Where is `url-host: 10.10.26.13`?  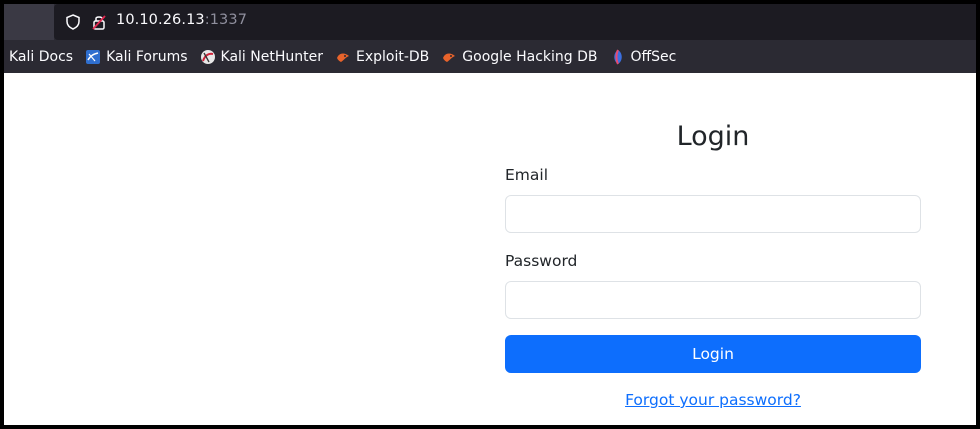 url-host: 10.10.26.13 is located at coordinates (160, 20).